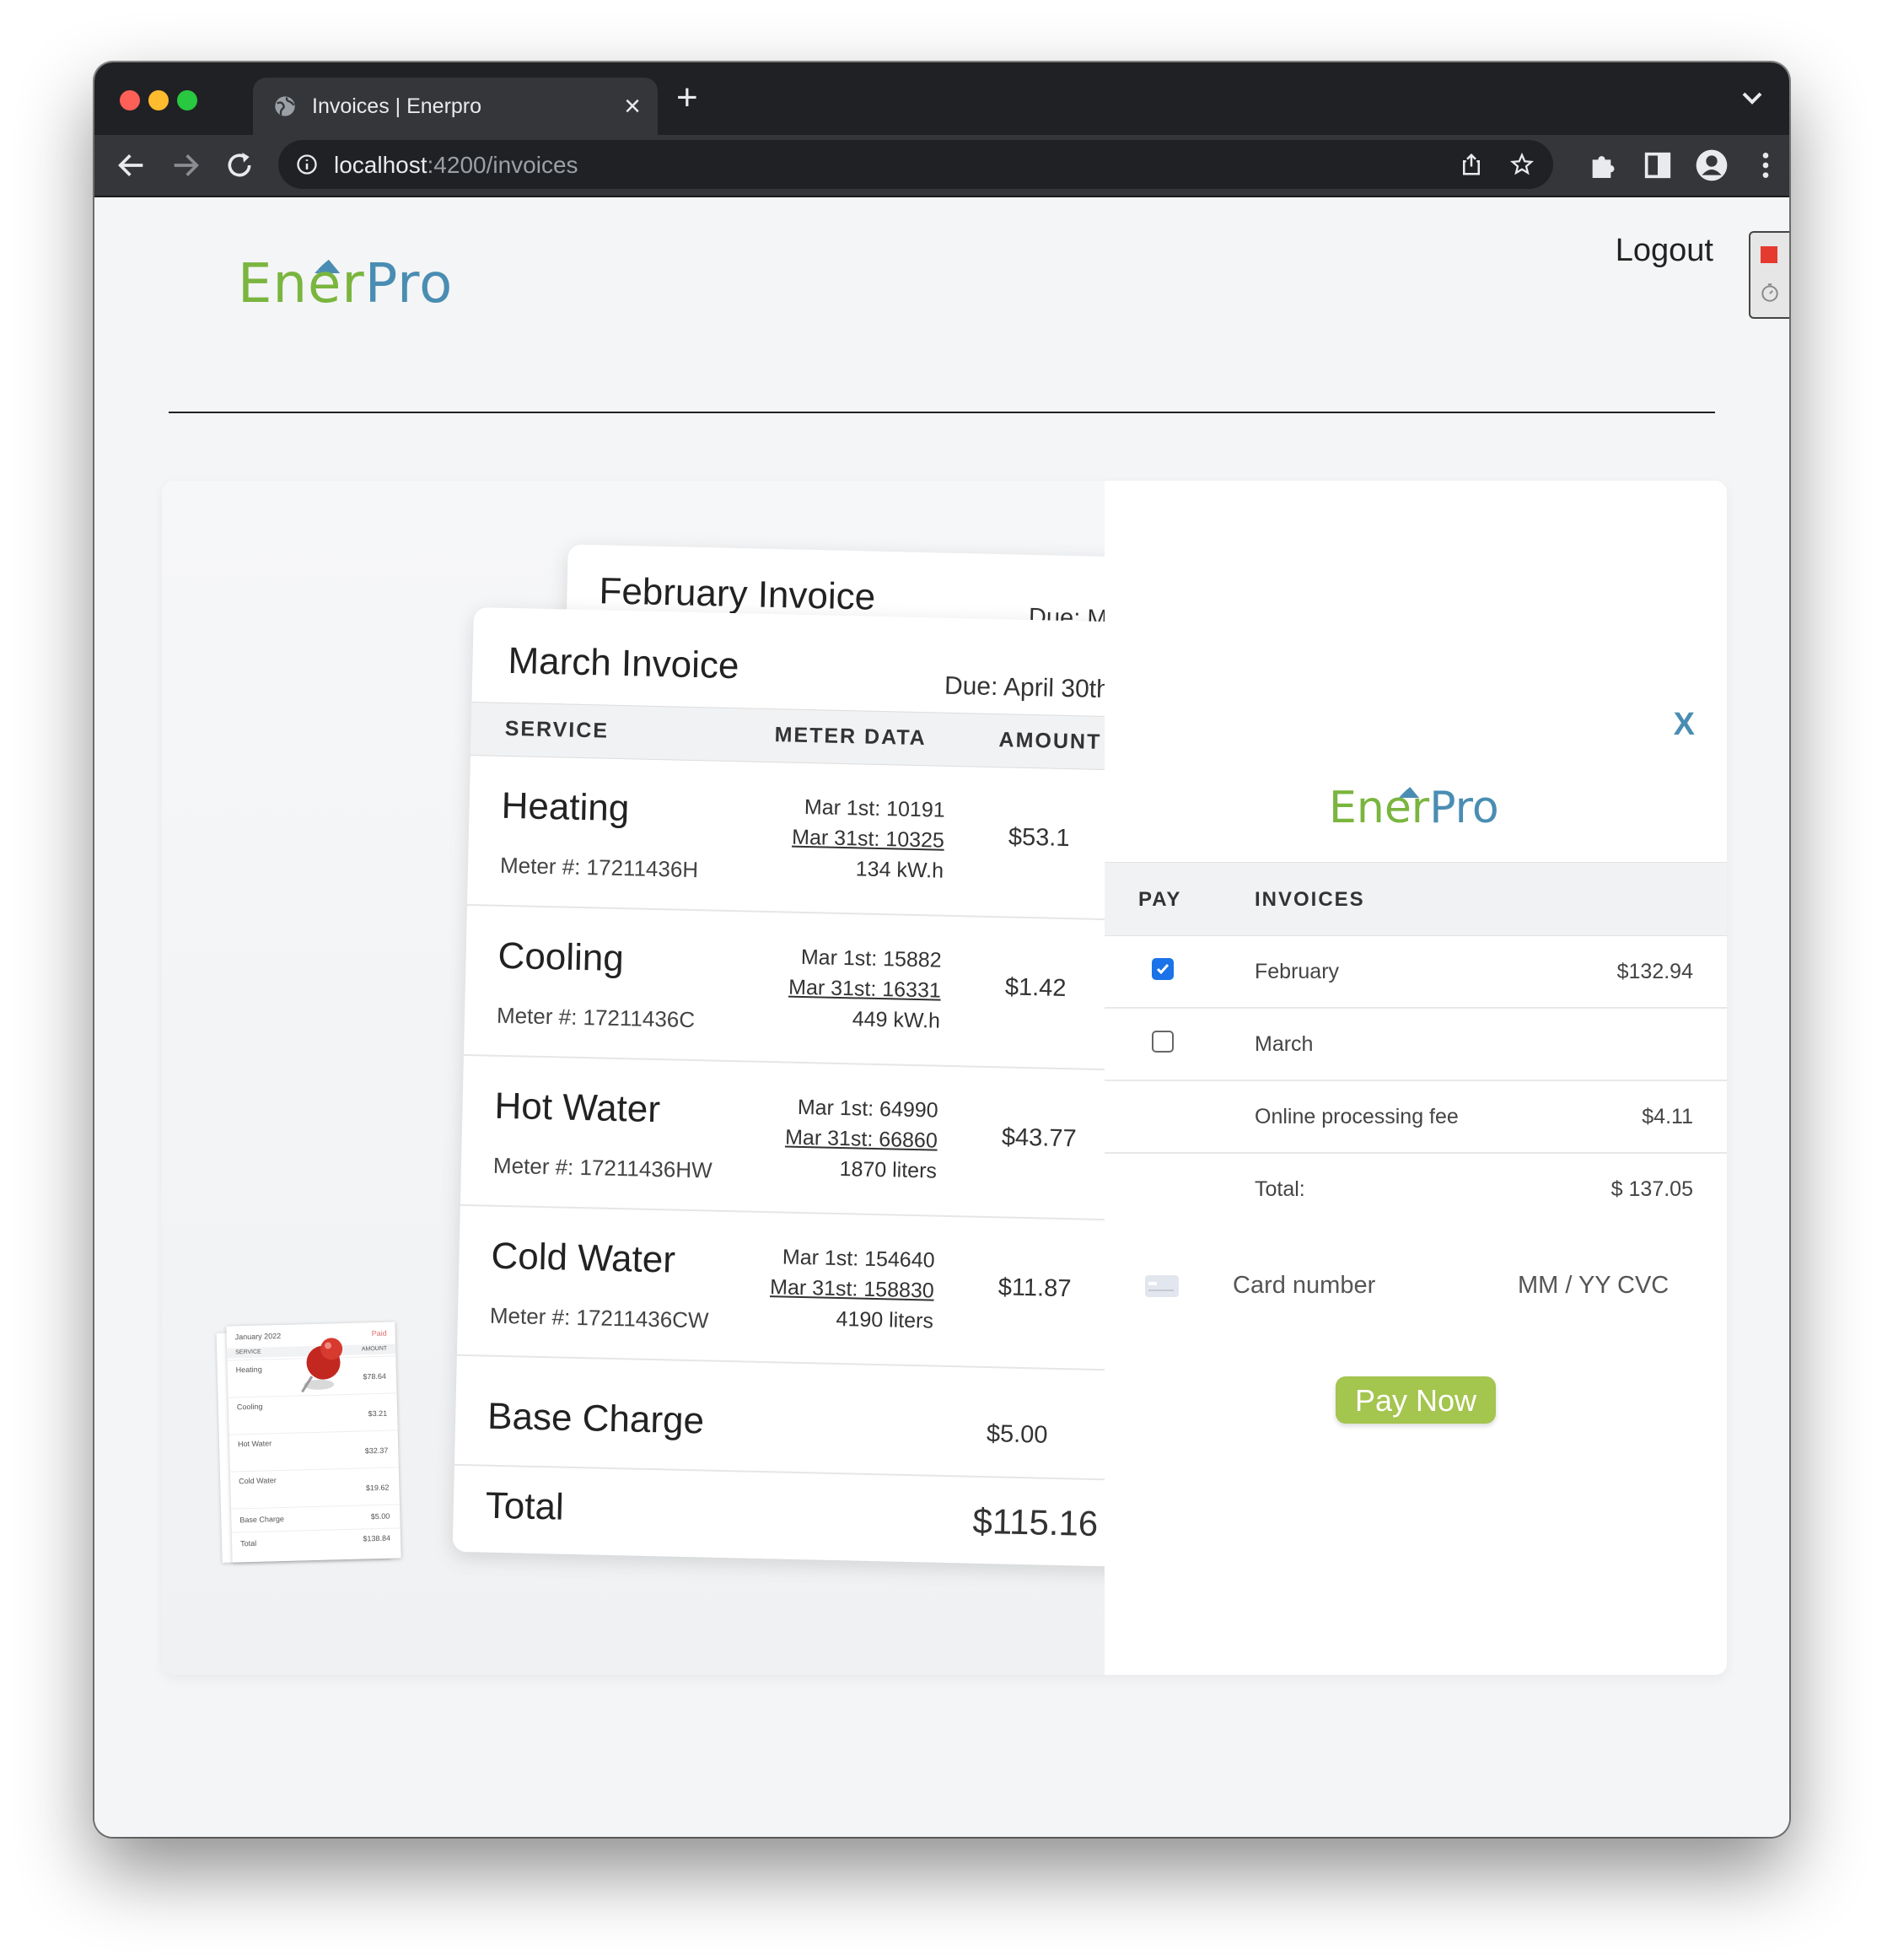  Describe the element at coordinates (1162, 1286) in the screenshot. I see `credit-card-icon` at that location.